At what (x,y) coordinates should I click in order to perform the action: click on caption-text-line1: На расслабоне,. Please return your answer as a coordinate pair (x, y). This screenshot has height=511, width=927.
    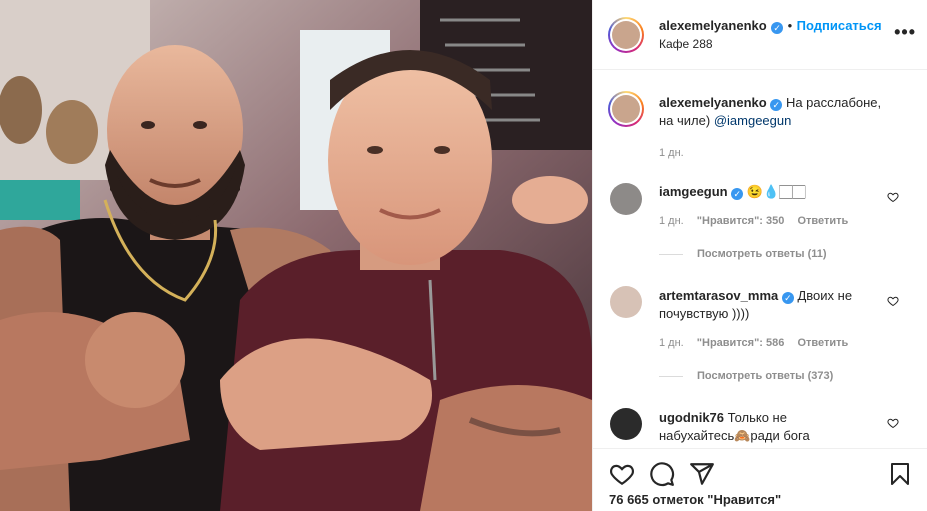
    Looking at the image, I should click on (833, 102).